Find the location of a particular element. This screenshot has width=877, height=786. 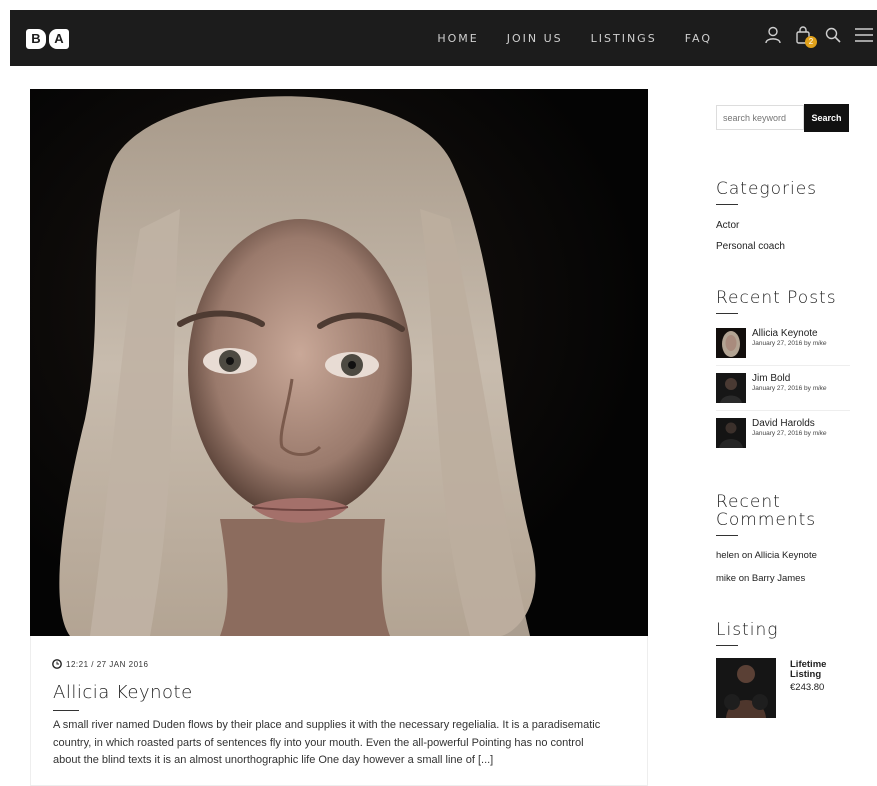

listing-divider is located at coordinates (727, 645).